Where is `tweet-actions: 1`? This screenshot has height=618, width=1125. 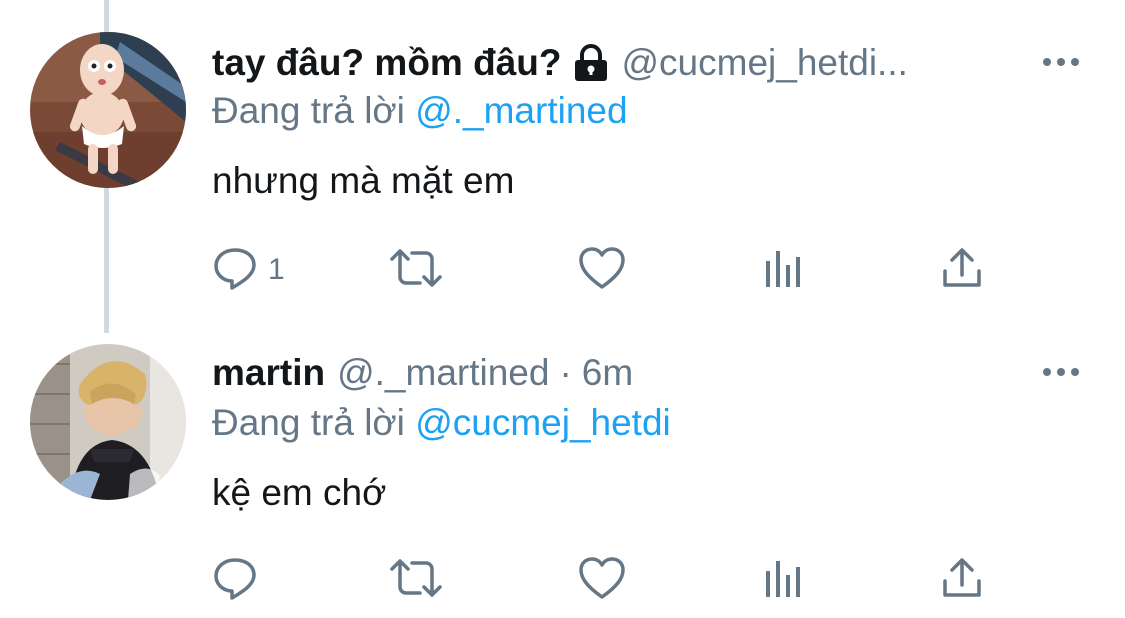
tweet-actions: 1 is located at coordinates (618, 270).